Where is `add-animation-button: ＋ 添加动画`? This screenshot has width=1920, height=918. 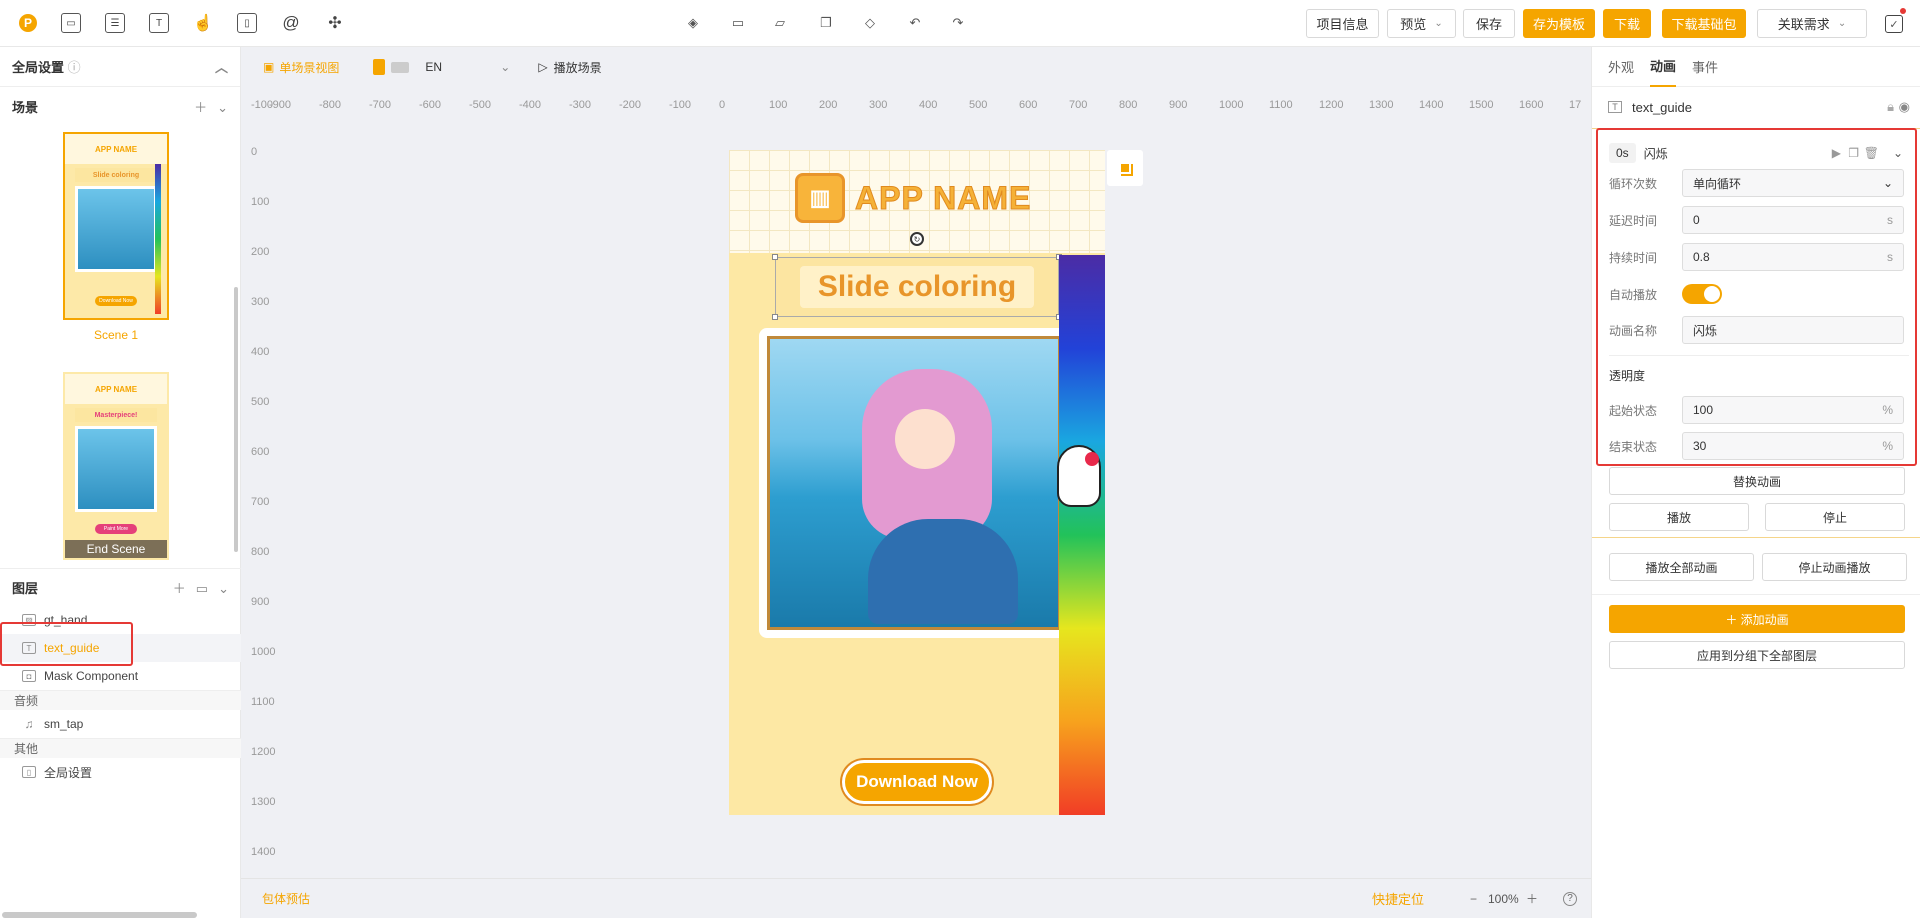 add-animation-button: ＋ 添加动画 is located at coordinates (1757, 619).